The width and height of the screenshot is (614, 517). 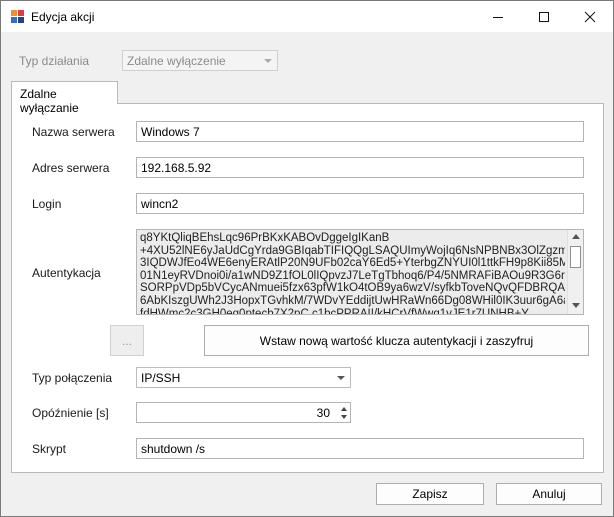 What do you see at coordinates (344, 409) in the screenshot?
I see `stepper-up-icon` at bounding box center [344, 409].